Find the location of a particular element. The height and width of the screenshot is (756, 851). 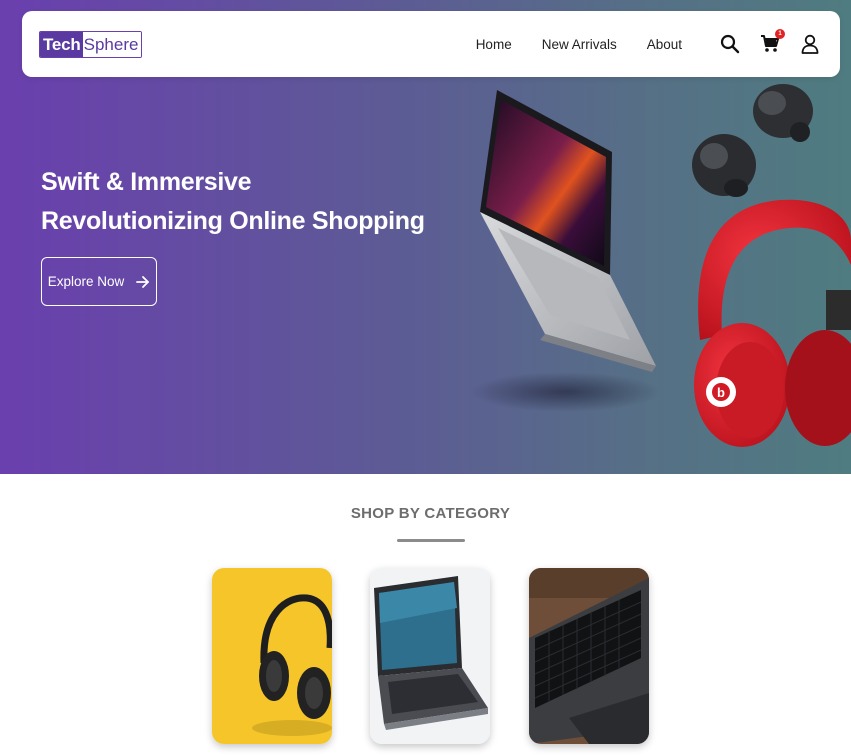

category-image-headphones is located at coordinates (272, 656).